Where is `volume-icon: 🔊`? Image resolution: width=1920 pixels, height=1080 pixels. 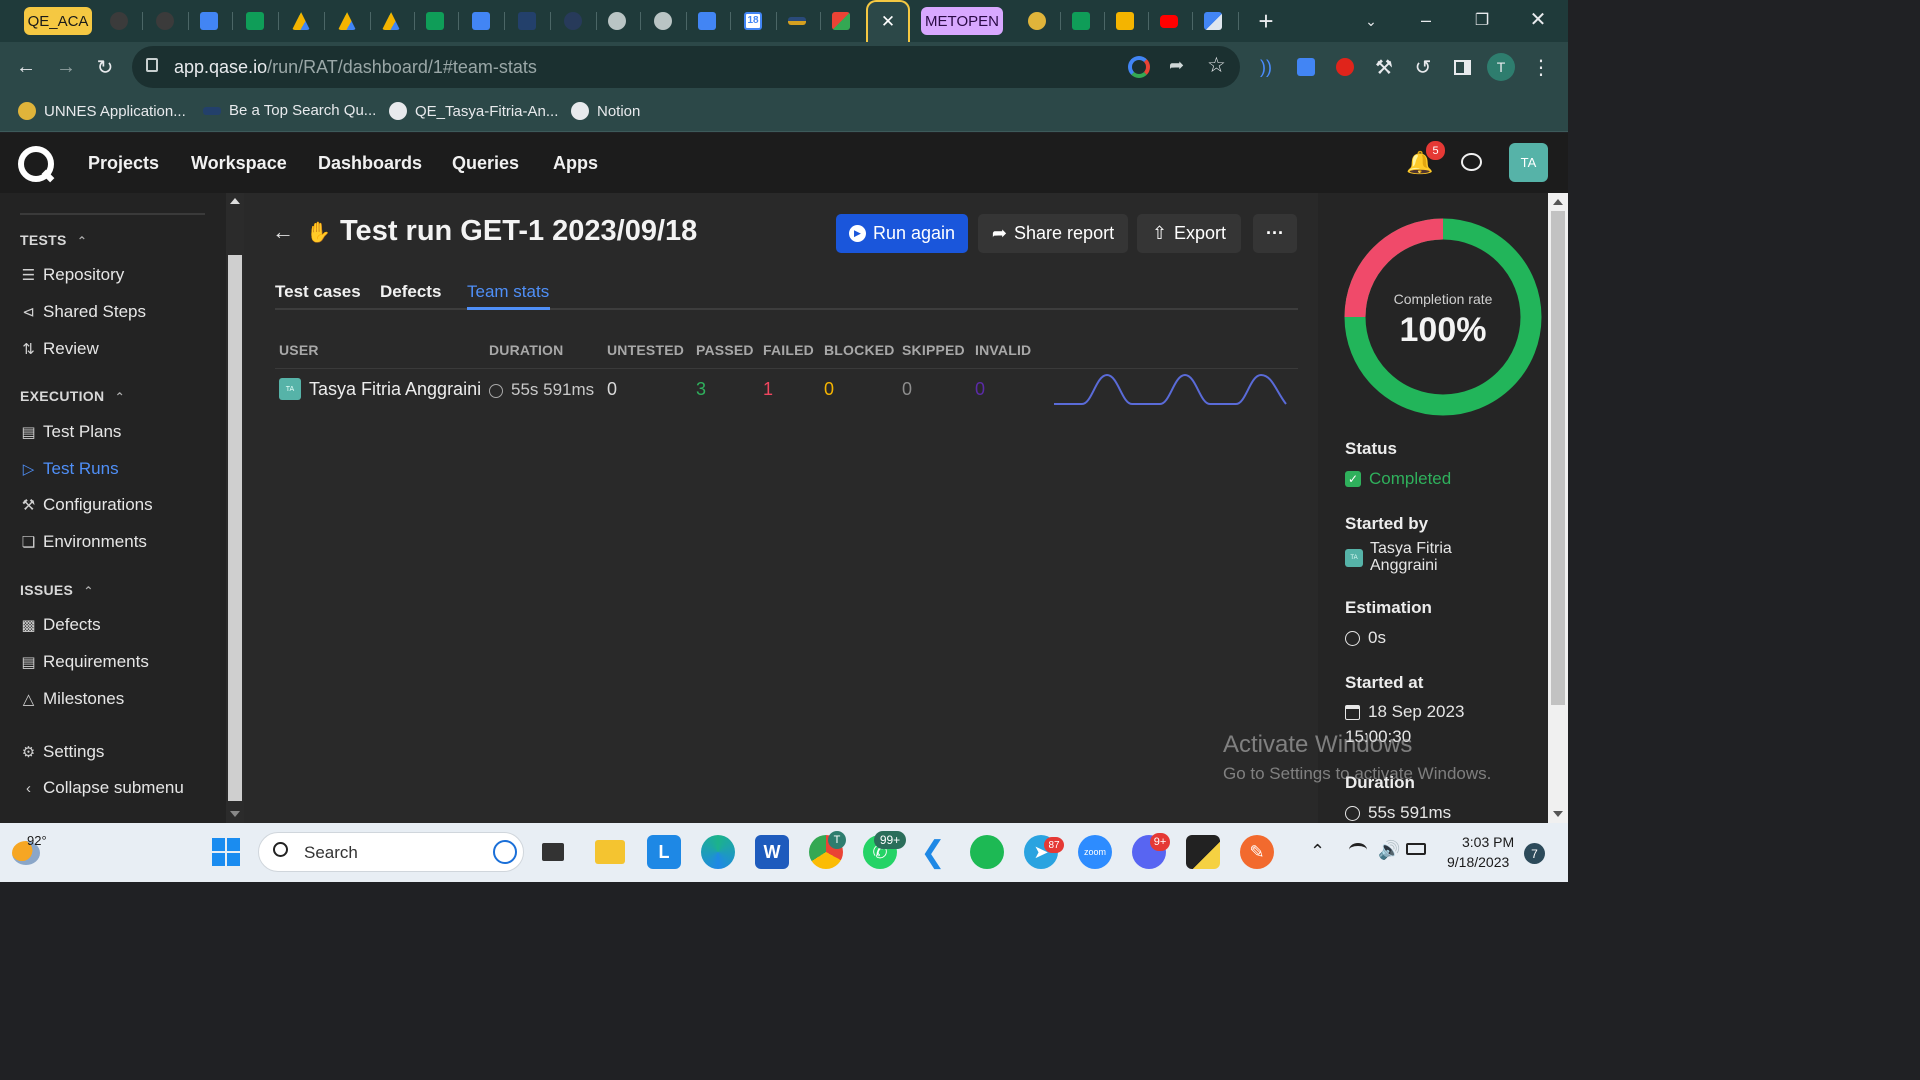
volume-icon: 🔊 is located at coordinates (1389, 850).